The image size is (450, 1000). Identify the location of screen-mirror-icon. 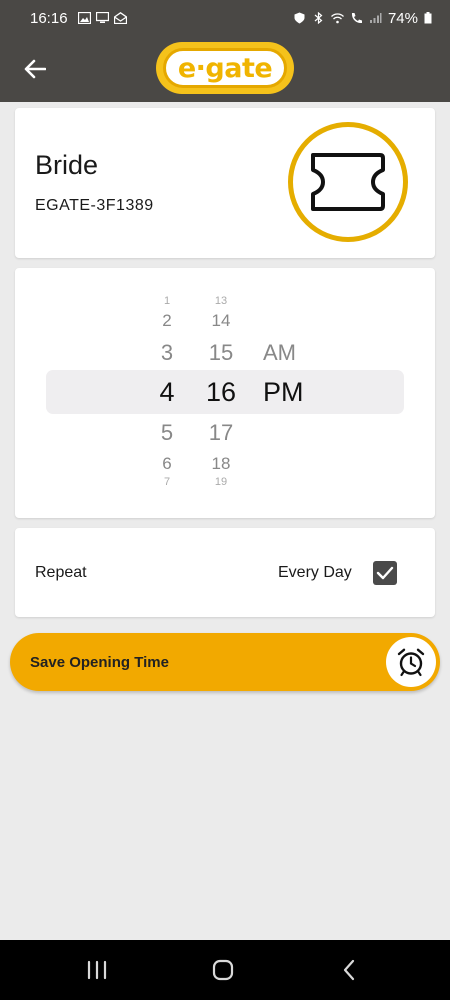
(102, 17).